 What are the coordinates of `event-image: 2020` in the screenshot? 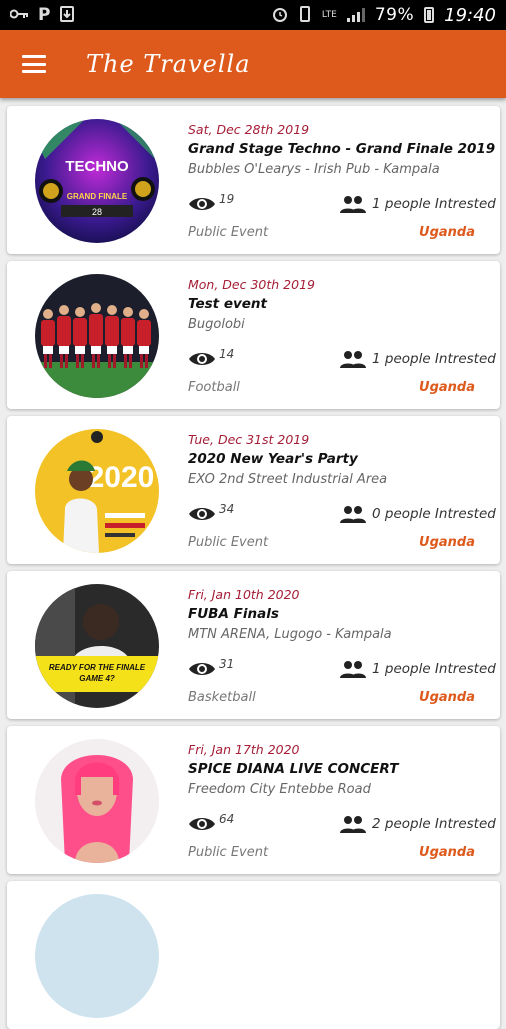 It's located at (97, 491).